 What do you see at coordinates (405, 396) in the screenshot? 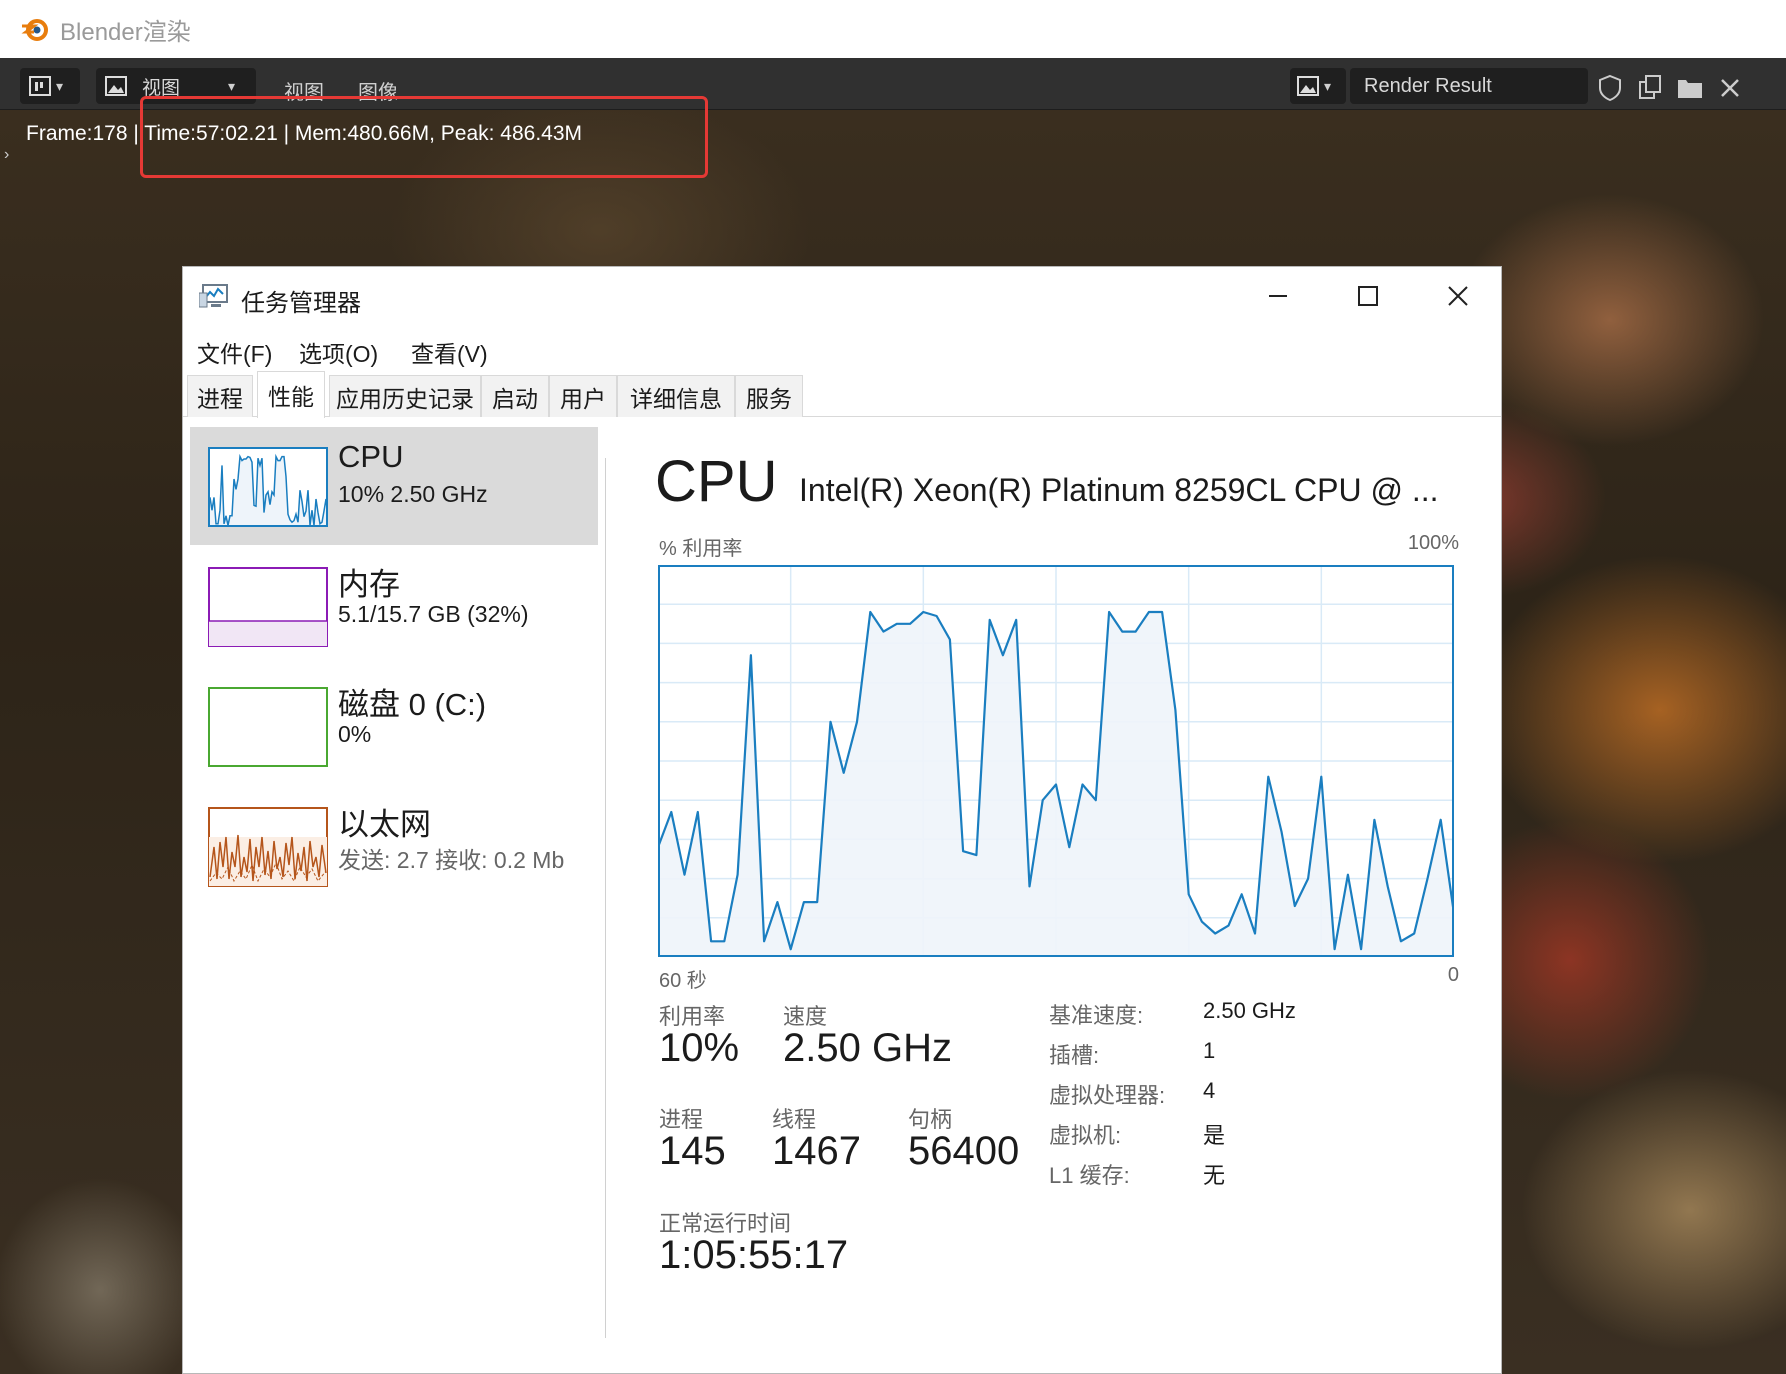
I see `tab-app-history: 应用历史记录` at bounding box center [405, 396].